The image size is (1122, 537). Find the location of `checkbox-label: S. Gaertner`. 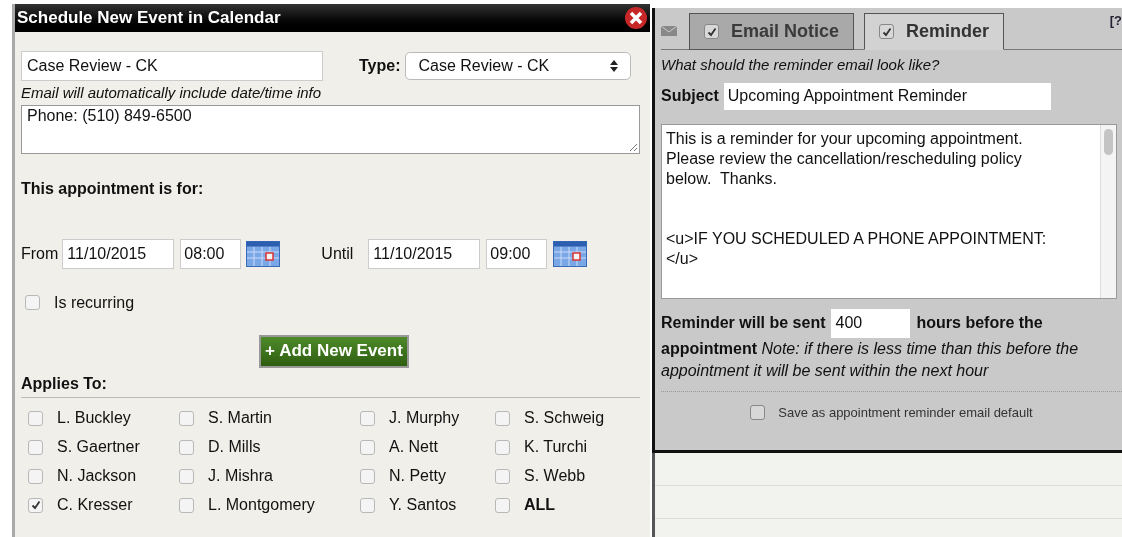

checkbox-label: S. Gaertner is located at coordinates (98, 447).